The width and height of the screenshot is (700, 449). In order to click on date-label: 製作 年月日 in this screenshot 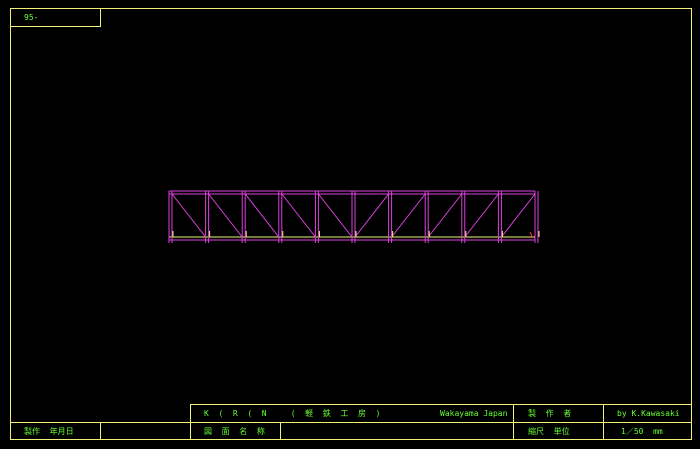, I will do `click(49, 431)`.